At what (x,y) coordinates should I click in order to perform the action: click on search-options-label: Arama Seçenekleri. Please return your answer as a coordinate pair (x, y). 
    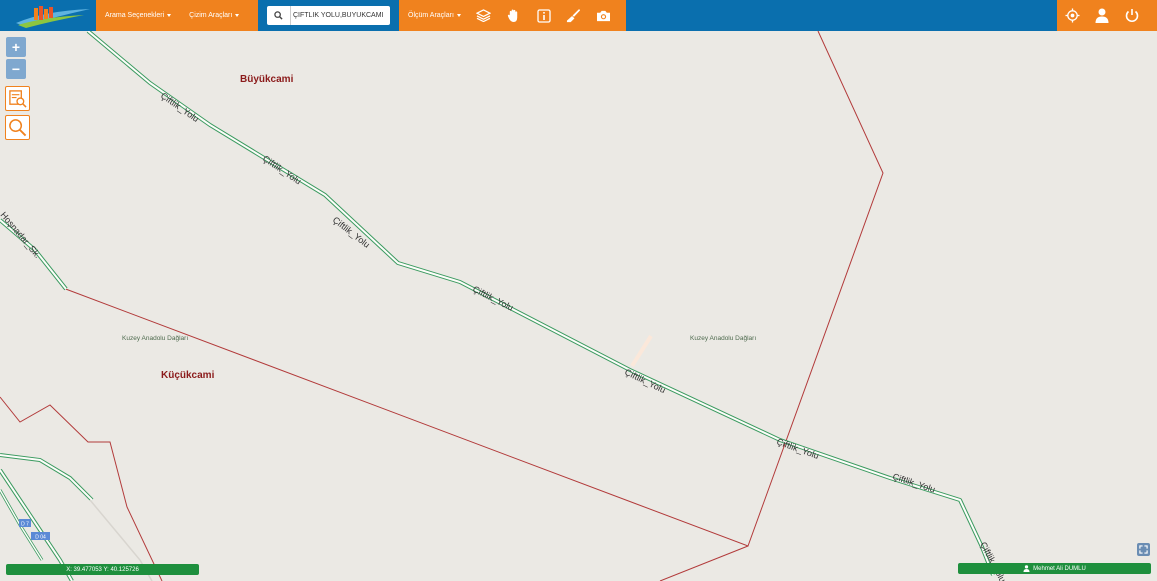
    Looking at the image, I should click on (135, 15).